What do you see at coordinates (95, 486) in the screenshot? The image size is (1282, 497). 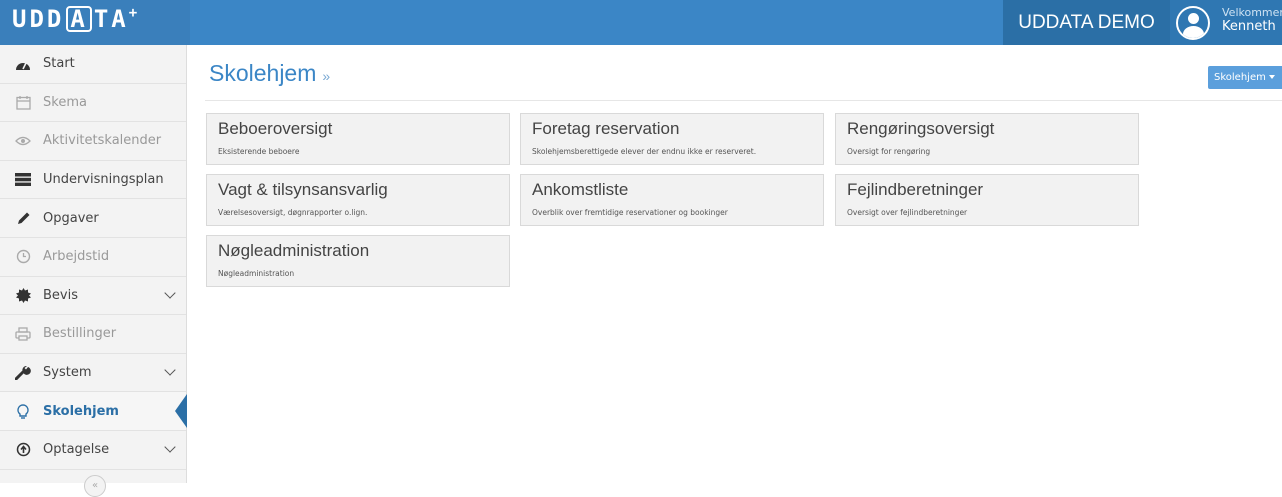 I see `sidebar-collapse-button: «` at bounding box center [95, 486].